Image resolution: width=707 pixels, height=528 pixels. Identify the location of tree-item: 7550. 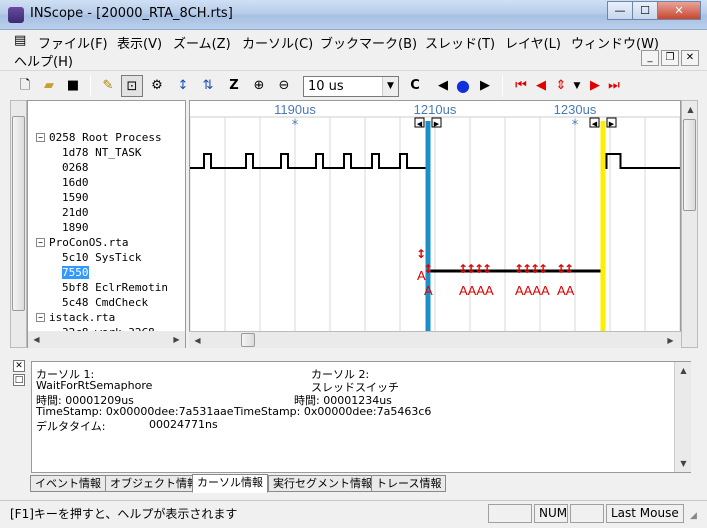
(75, 272).